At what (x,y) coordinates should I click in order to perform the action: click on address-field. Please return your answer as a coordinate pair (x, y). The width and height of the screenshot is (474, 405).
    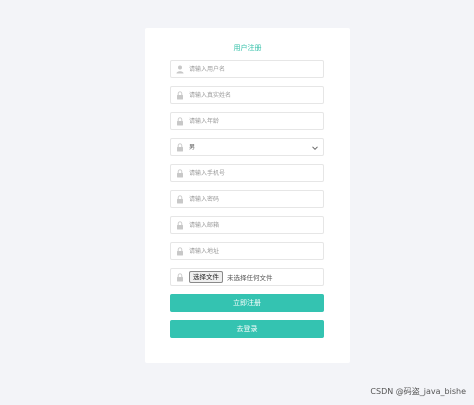
    Looking at the image, I should click on (247, 251).